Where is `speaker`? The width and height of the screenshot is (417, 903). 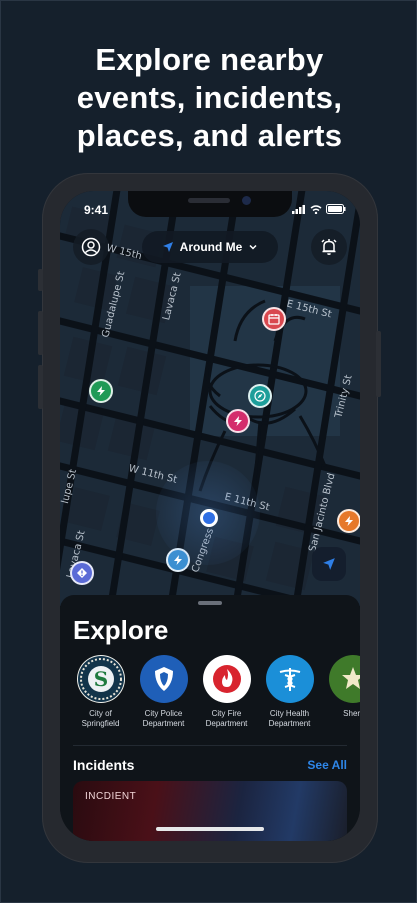 speaker is located at coordinates (209, 200).